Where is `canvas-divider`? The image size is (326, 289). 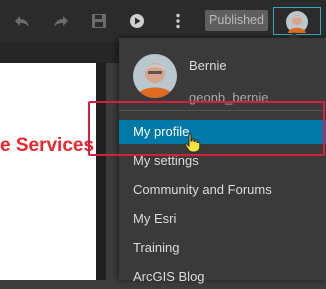 canvas-divider is located at coordinates (101, 171).